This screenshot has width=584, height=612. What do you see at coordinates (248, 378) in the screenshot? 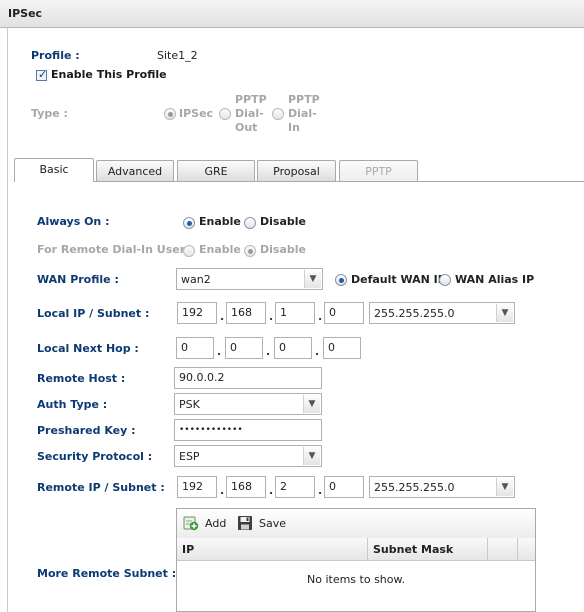
I see `remote-host-input: 90.0.0.2` at bounding box center [248, 378].